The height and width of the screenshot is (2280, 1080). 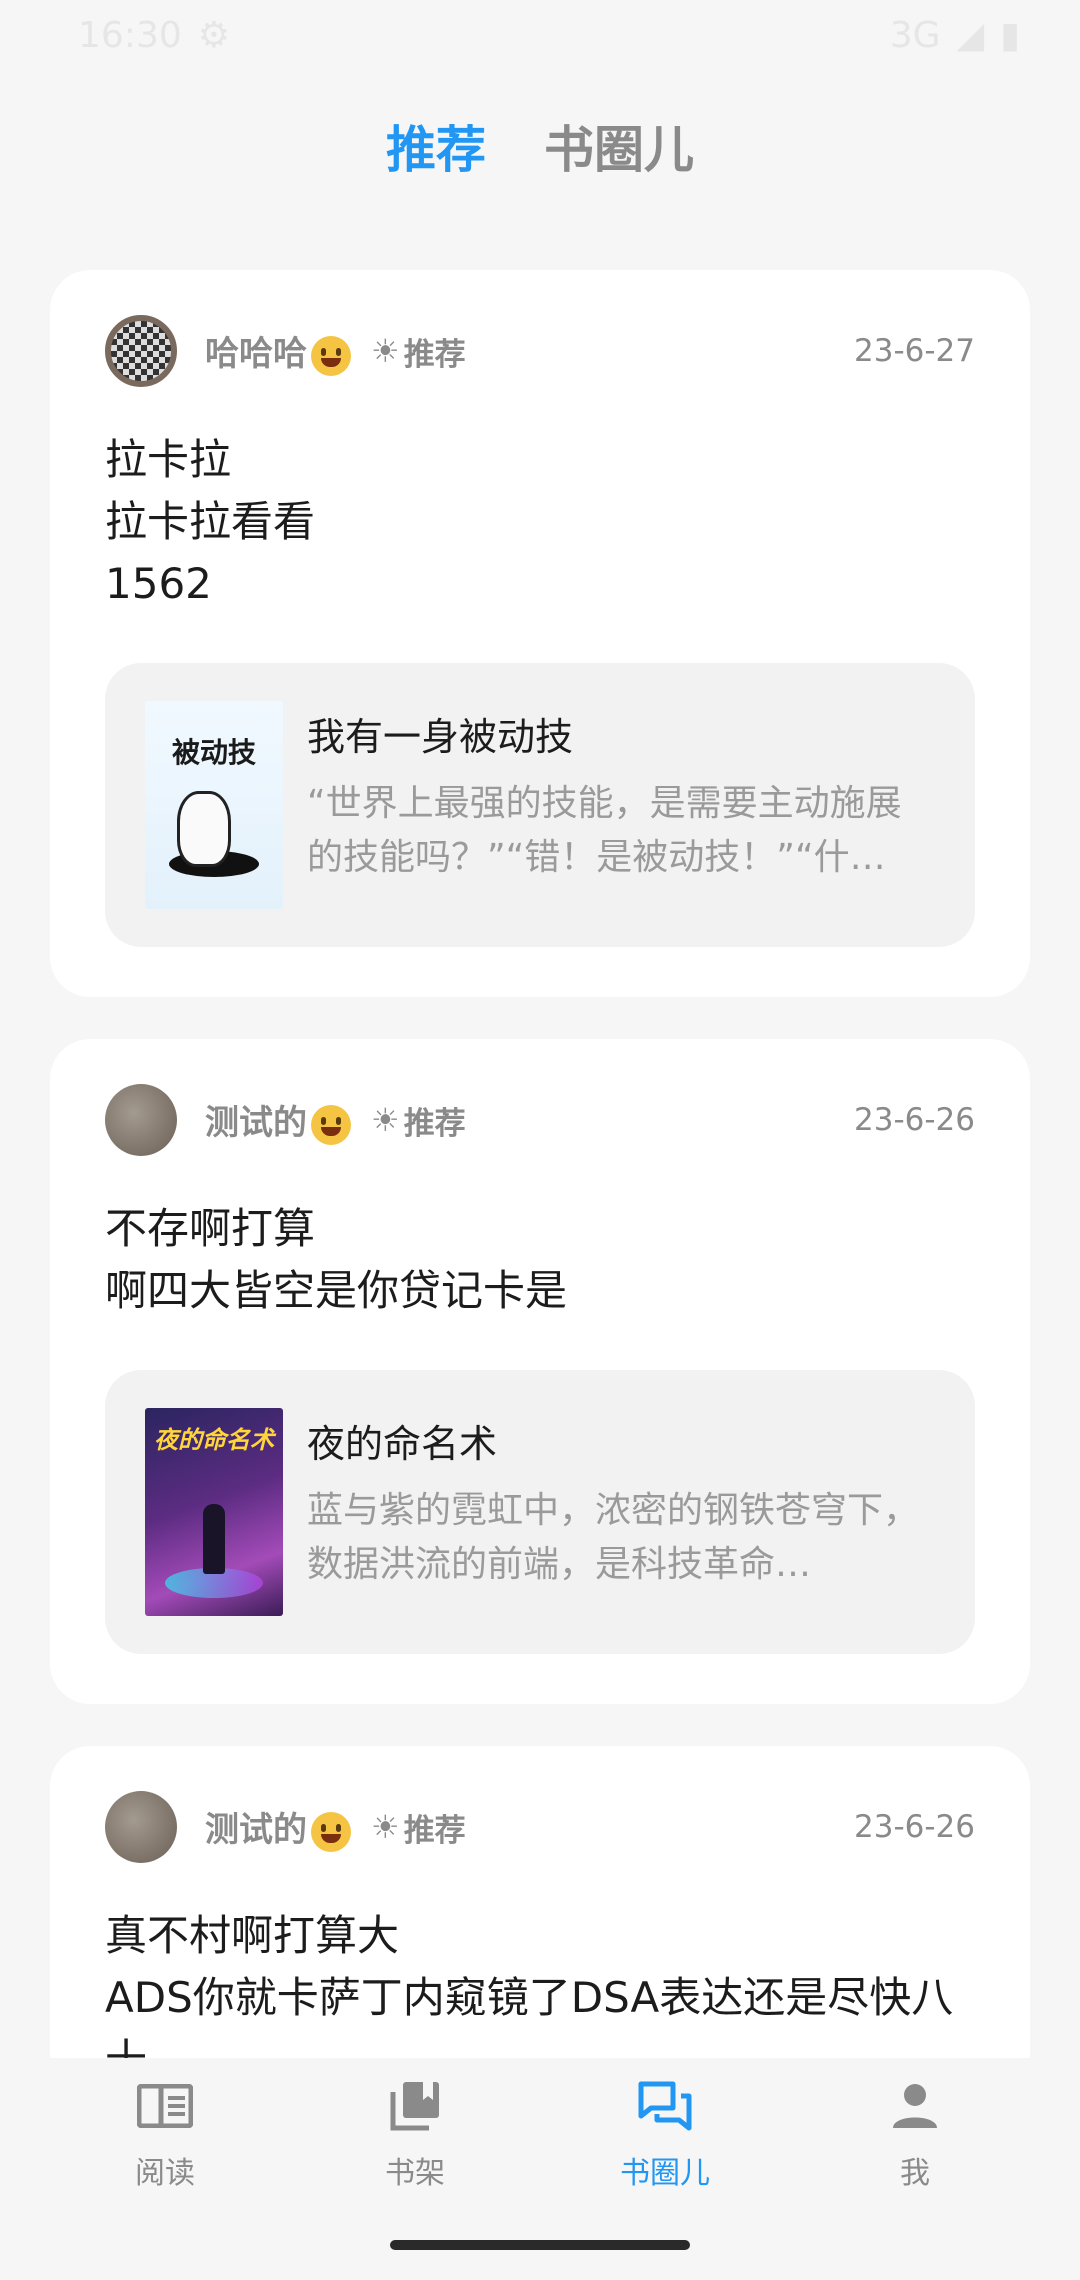 What do you see at coordinates (915, 35) in the screenshot?
I see `network-type: 3G` at bounding box center [915, 35].